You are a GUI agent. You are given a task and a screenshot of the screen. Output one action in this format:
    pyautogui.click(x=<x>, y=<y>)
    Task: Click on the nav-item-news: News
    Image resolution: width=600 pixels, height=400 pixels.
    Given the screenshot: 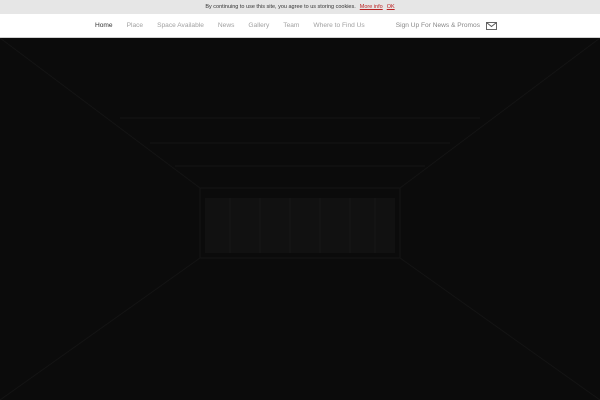 What is the action you would take?
    pyautogui.click(x=226, y=25)
    